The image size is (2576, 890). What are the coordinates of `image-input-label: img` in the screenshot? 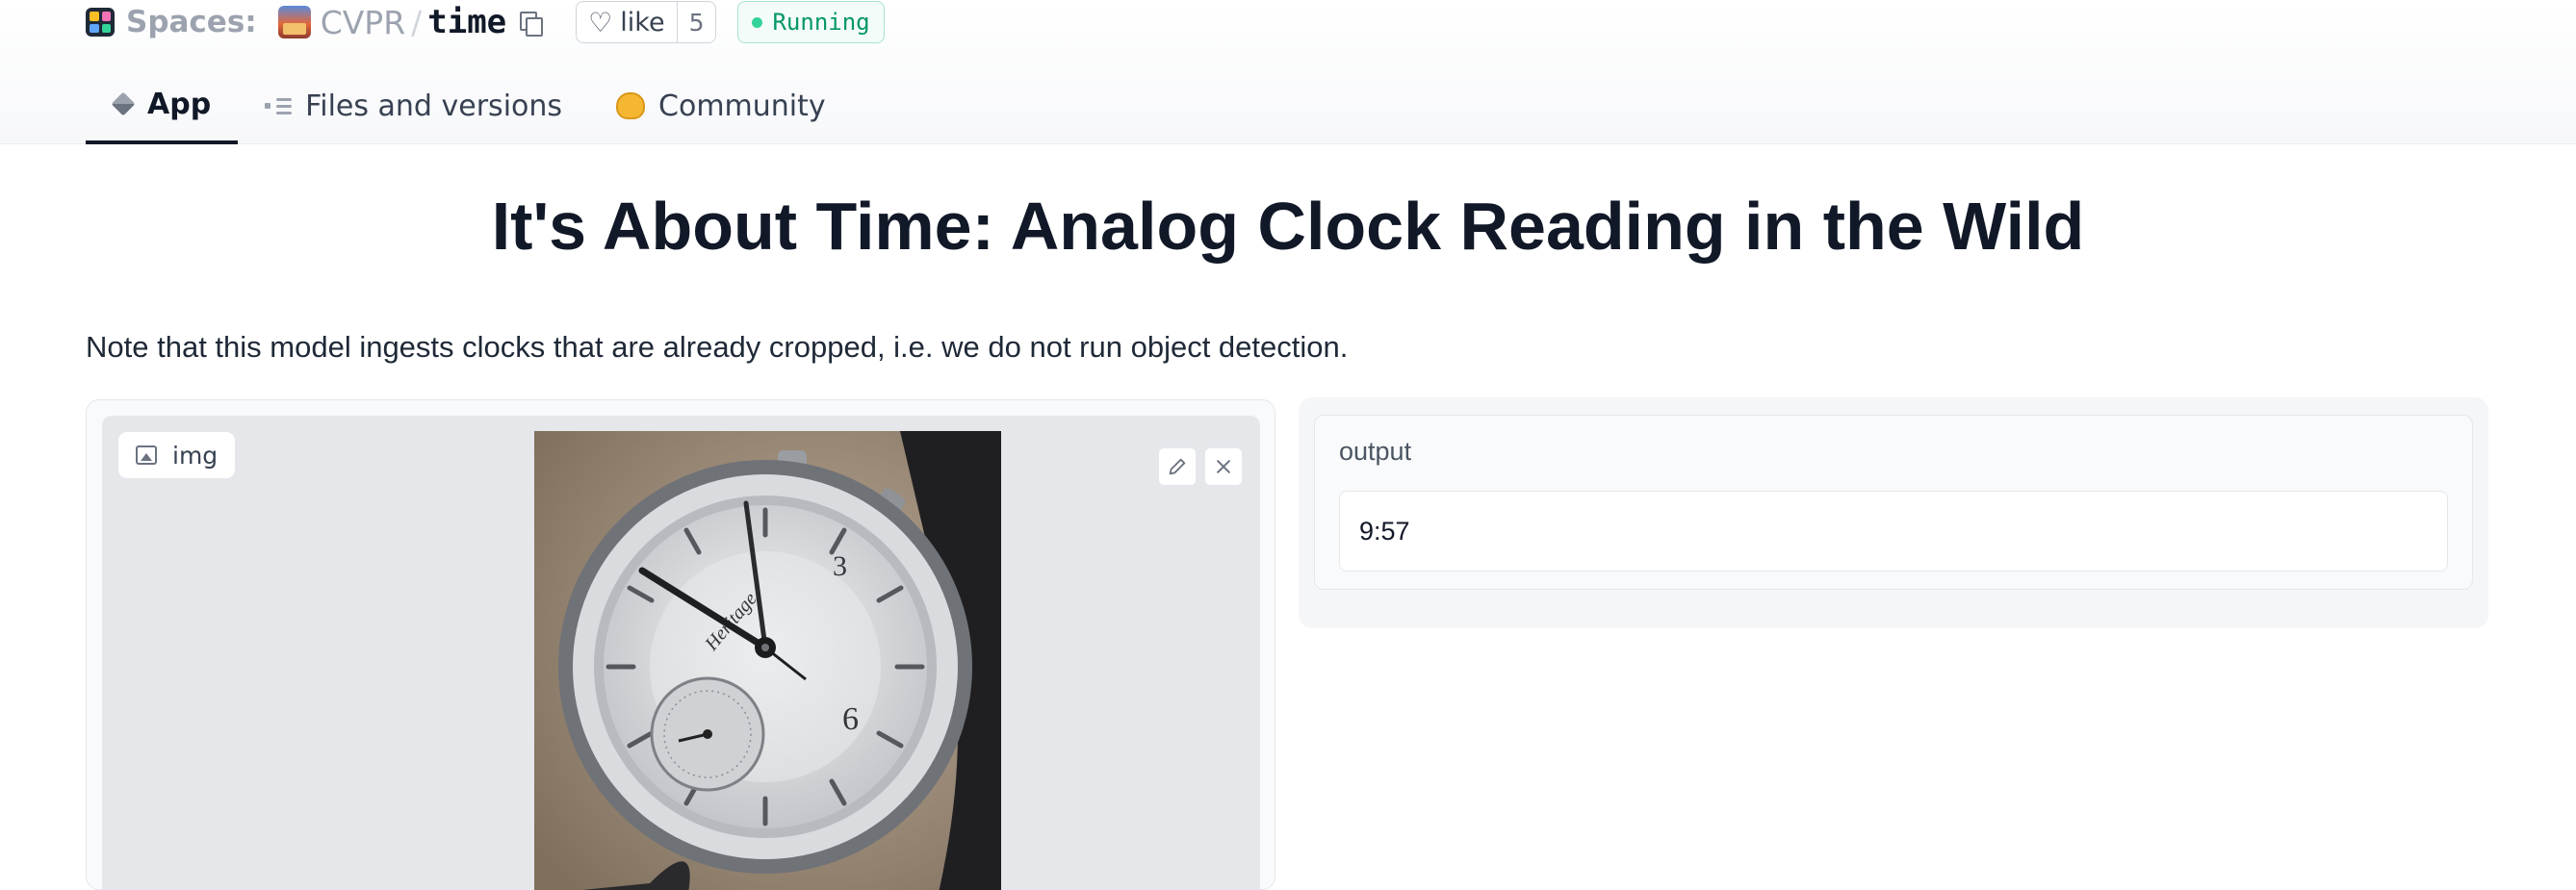 It's located at (177, 455).